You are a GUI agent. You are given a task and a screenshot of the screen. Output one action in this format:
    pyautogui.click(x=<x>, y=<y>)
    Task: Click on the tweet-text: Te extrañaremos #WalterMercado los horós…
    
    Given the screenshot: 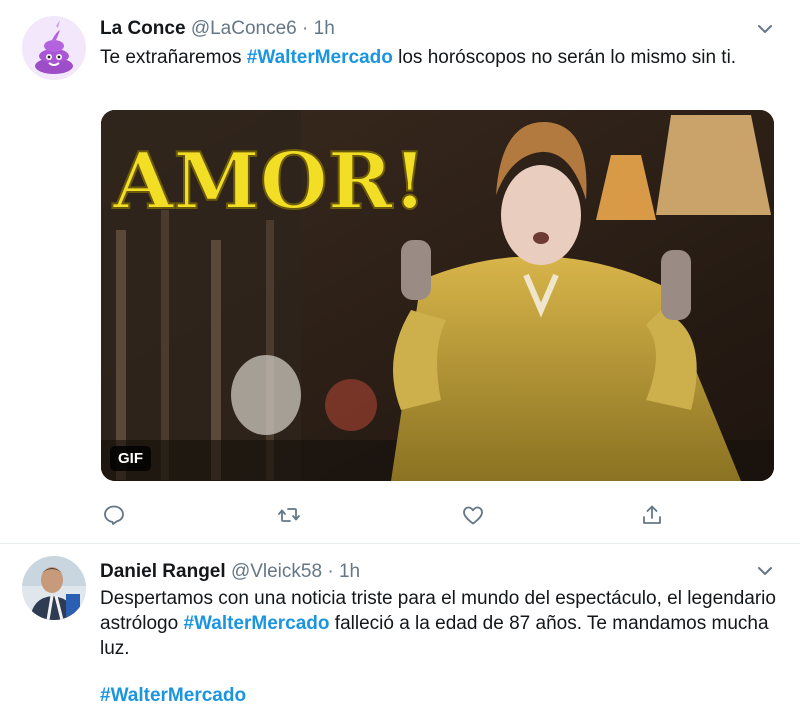 What is the action you would take?
    pyautogui.click(x=440, y=57)
    